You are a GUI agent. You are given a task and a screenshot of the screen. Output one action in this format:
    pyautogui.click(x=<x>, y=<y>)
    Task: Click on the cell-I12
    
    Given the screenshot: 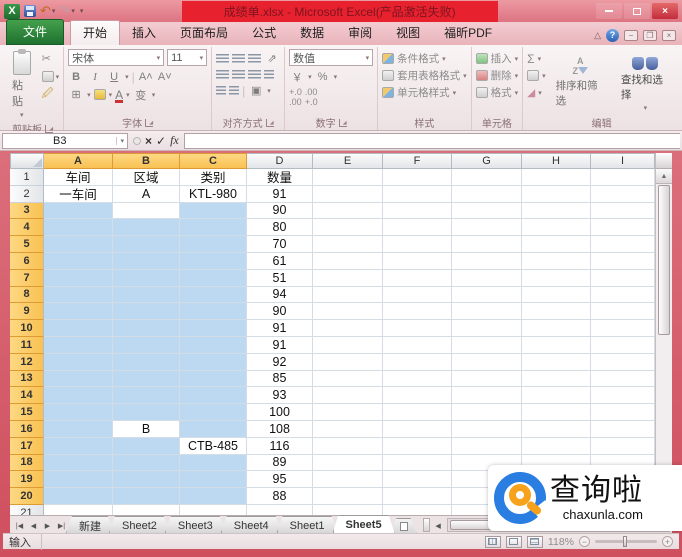 What is the action you would take?
    pyautogui.click(x=623, y=362)
    